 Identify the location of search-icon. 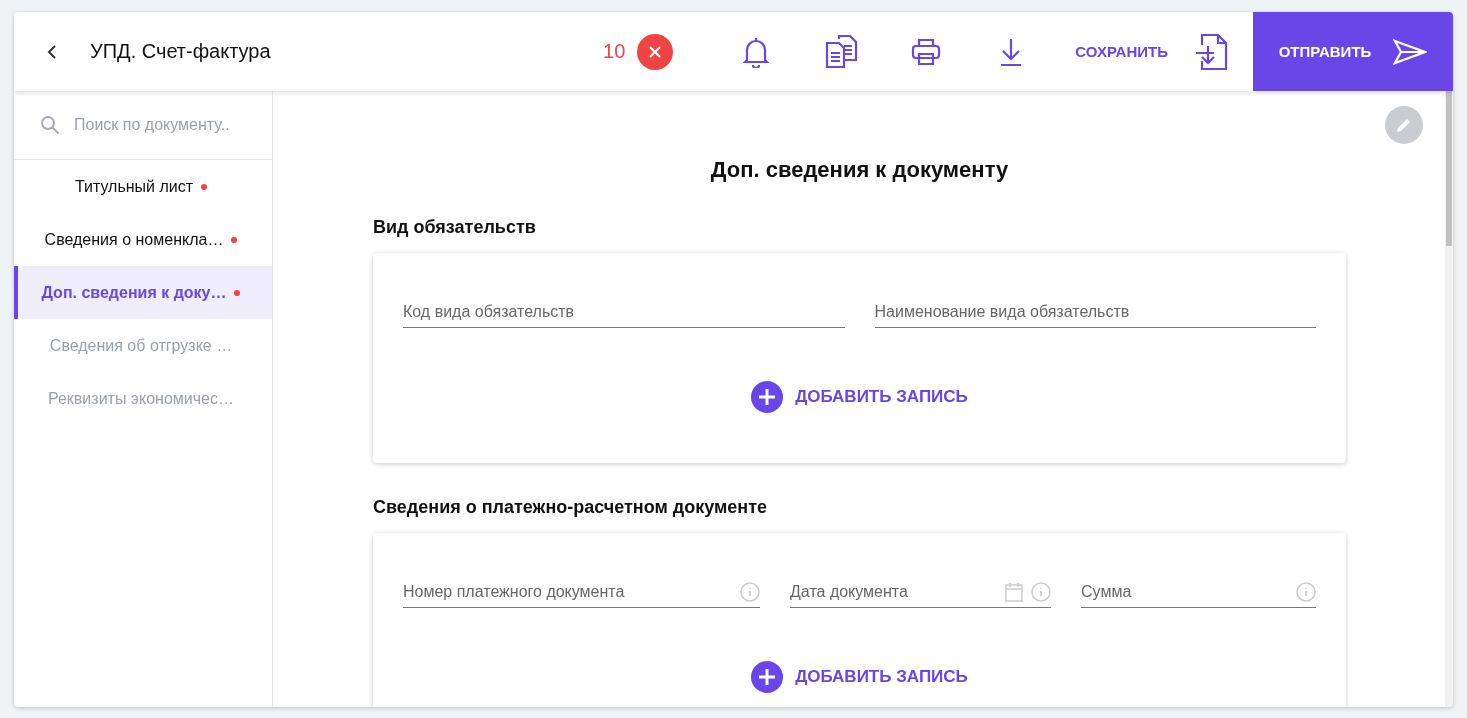
(50, 125).